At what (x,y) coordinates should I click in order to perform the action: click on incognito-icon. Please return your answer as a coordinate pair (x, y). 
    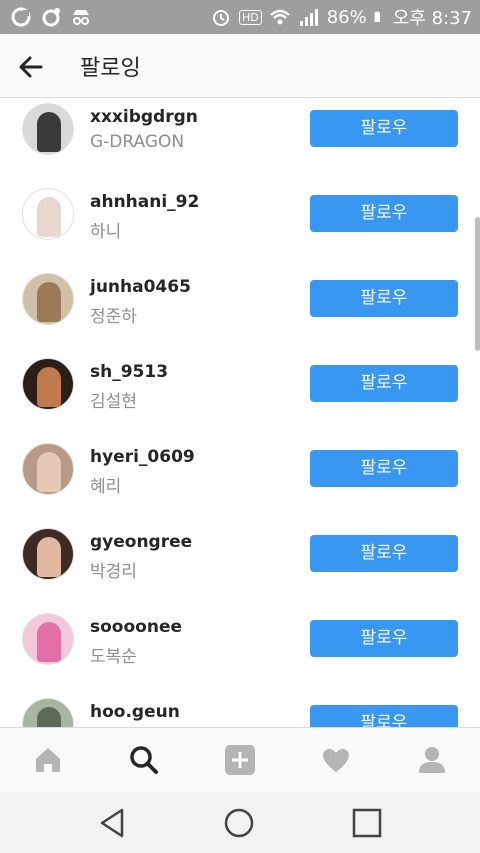
    Looking at the image, I should click on (81, 17).